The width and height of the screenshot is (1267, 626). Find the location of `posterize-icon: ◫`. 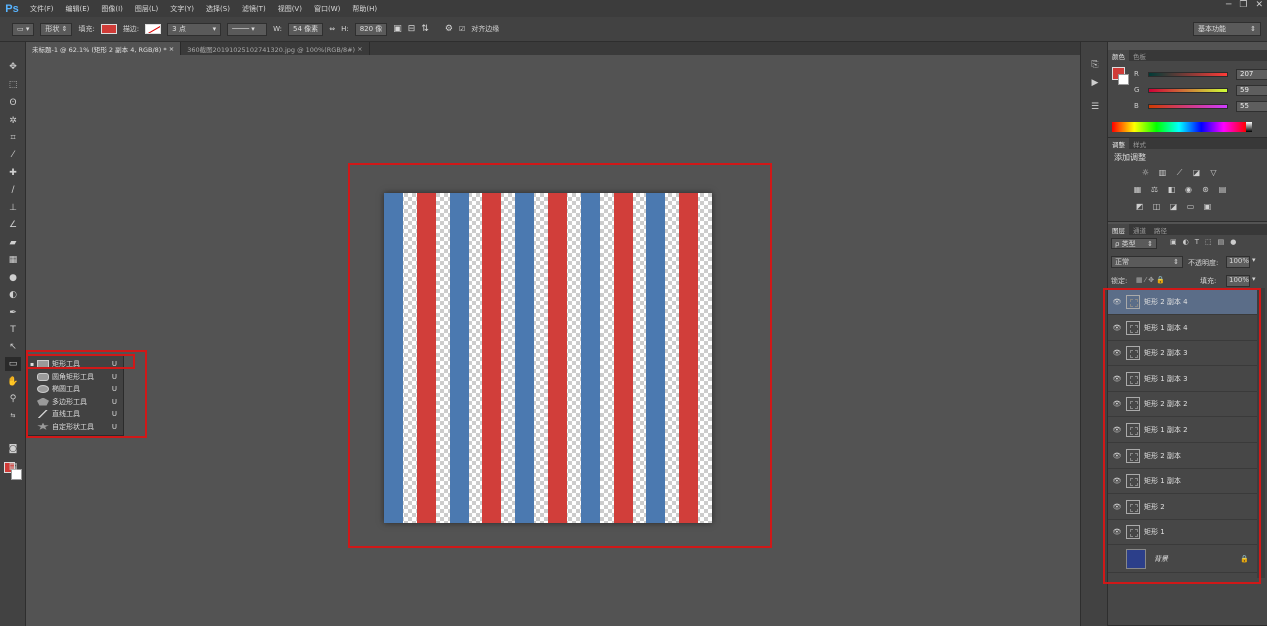

posterize-icon: ◫ is located at coordinates (1156, 207).